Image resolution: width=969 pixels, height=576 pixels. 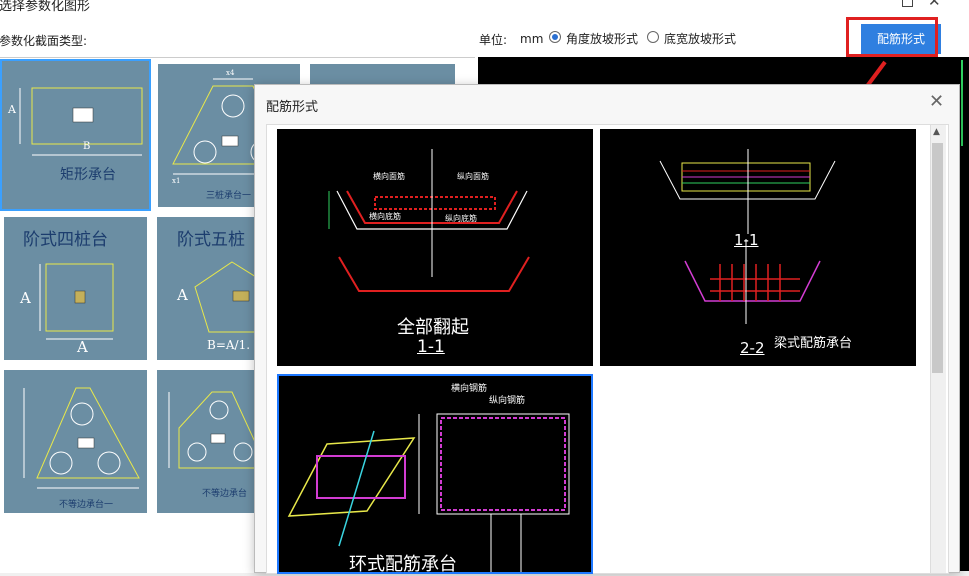 What do you see at coordinates (813, 343) in the screenshot?
I see `option-caption: 梁式配筋承台` at bounding box center [813, 343].